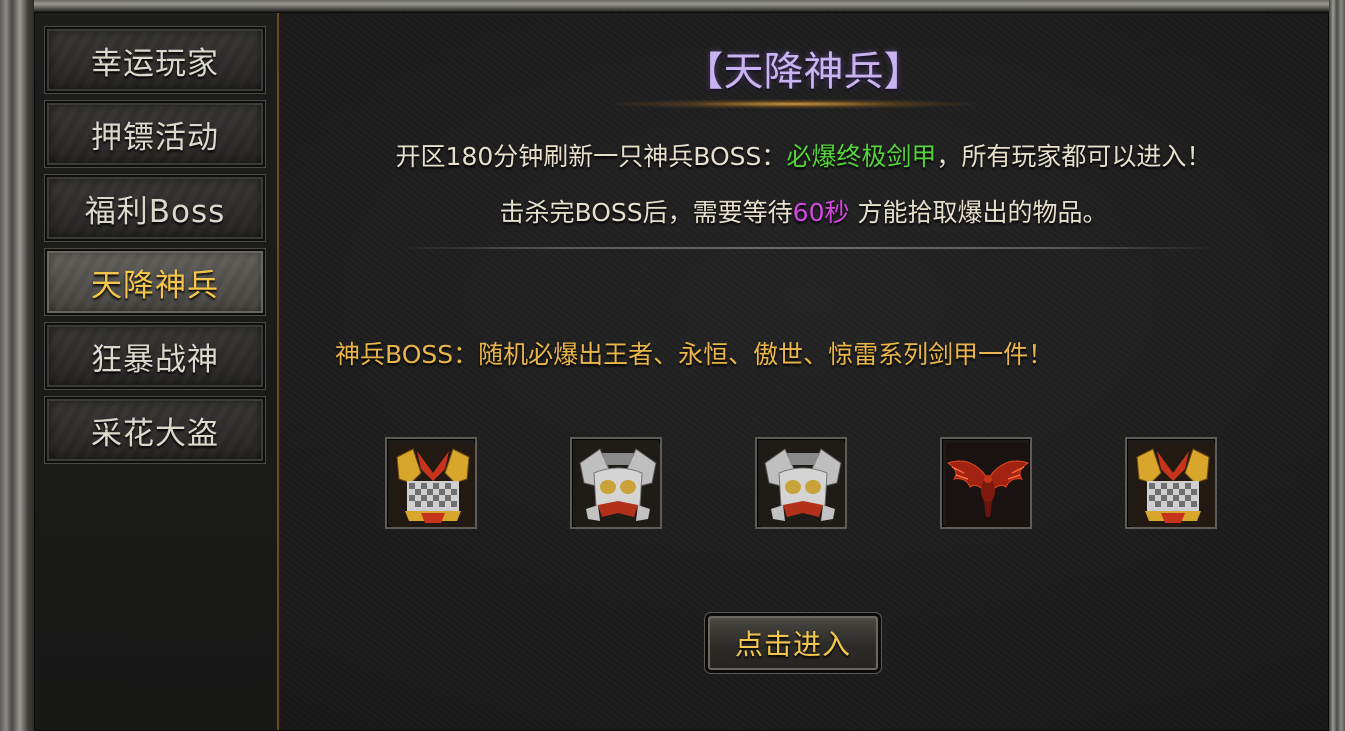 The height and width of the screenshot is (731, 1345). Describe the element at coordinates (155, 430) in the screenshot. I see `sidebar-item-flower-thief: 采花大盗` at that location.